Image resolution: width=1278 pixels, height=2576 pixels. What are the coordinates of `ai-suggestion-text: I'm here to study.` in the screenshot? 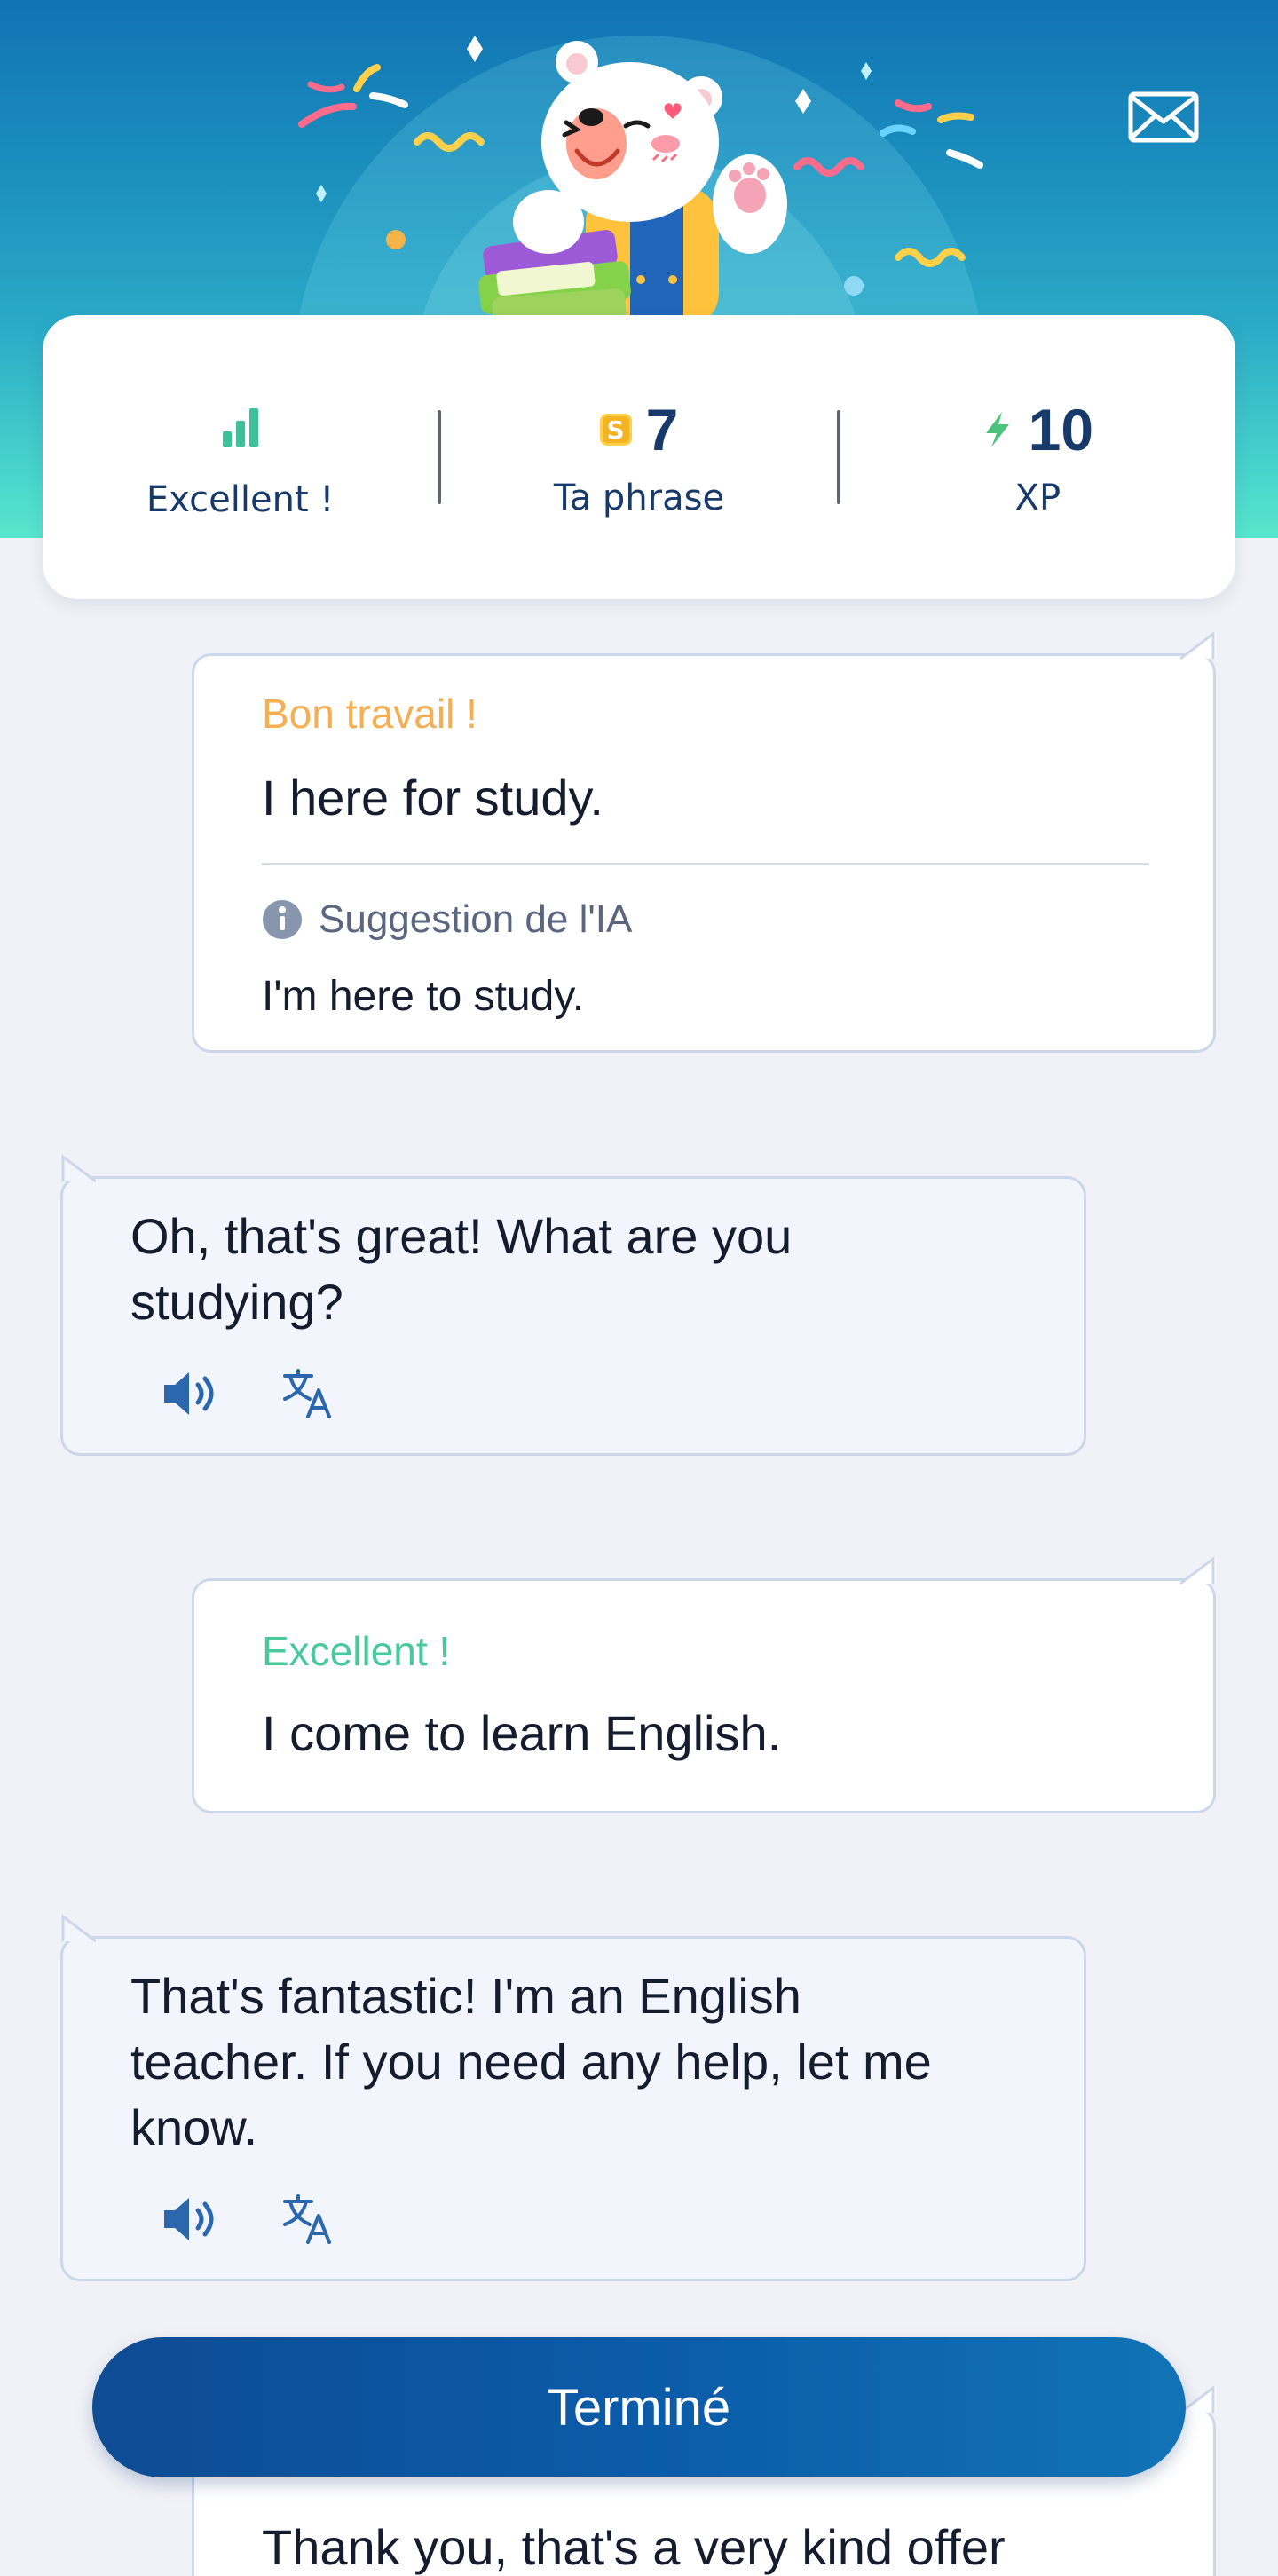 It's located at (423, 996).